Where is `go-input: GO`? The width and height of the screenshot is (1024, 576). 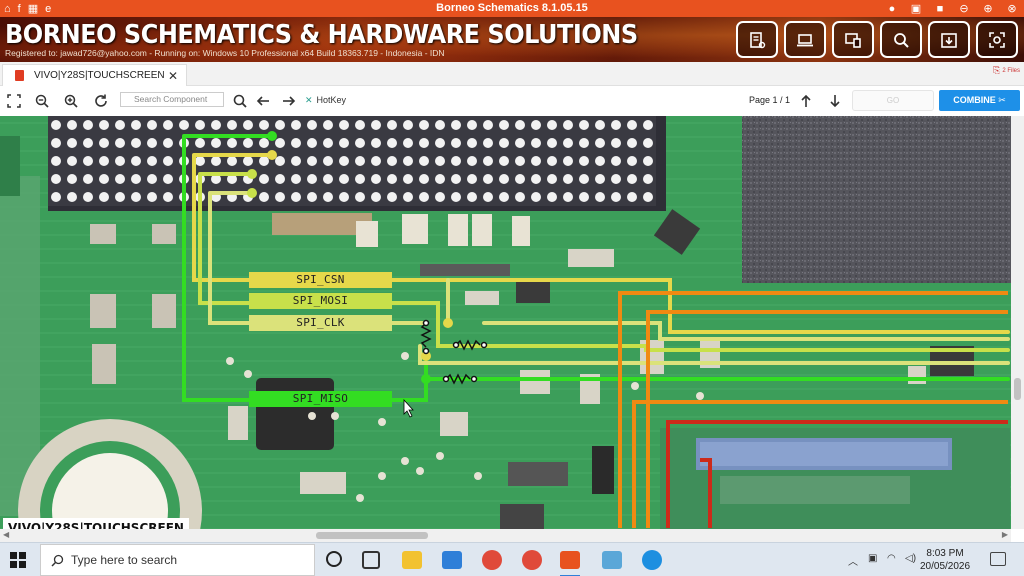
go-input: GO is located at coordinates (893, 100).